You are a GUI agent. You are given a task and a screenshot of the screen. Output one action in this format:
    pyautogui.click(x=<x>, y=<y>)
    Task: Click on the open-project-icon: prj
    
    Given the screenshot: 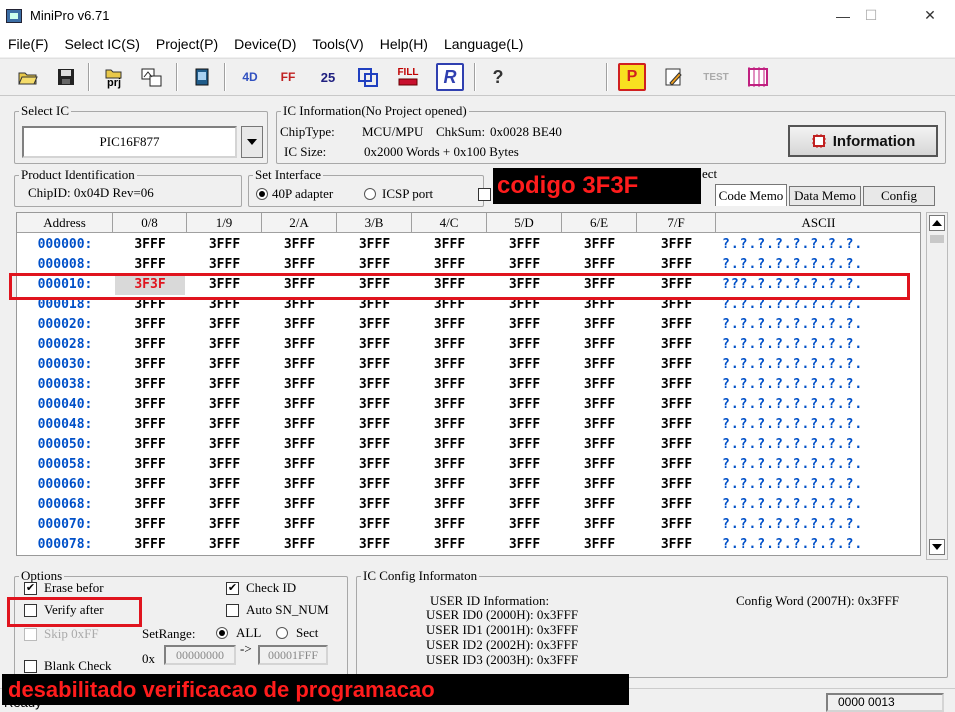 What is the action you would take?
    pyautogui.click(x=114, y=77)
    